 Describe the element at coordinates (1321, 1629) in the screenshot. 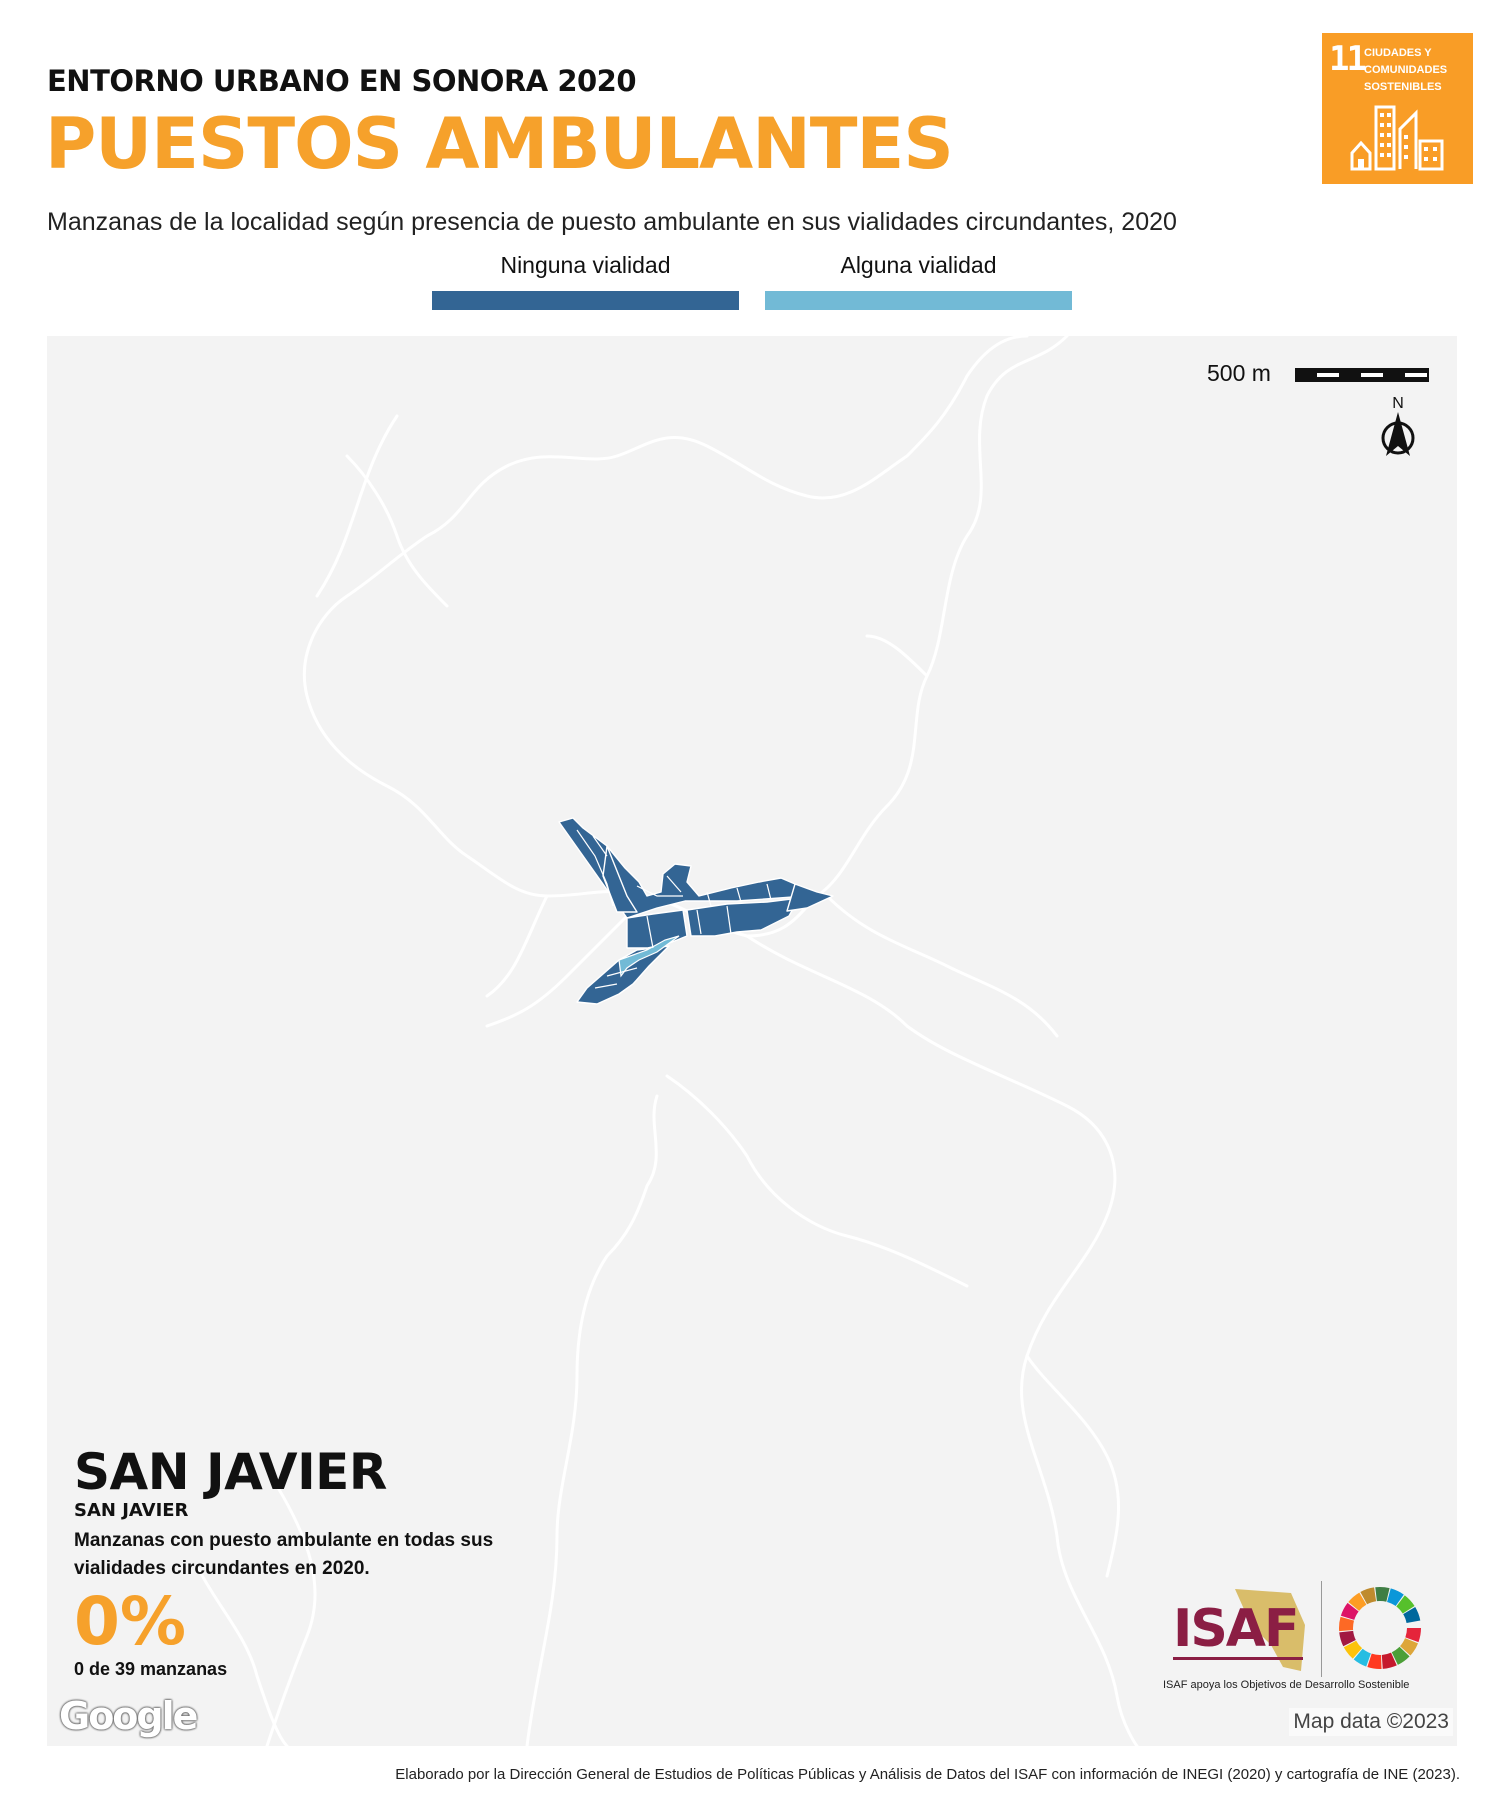

I see `logo-divider` at that location.